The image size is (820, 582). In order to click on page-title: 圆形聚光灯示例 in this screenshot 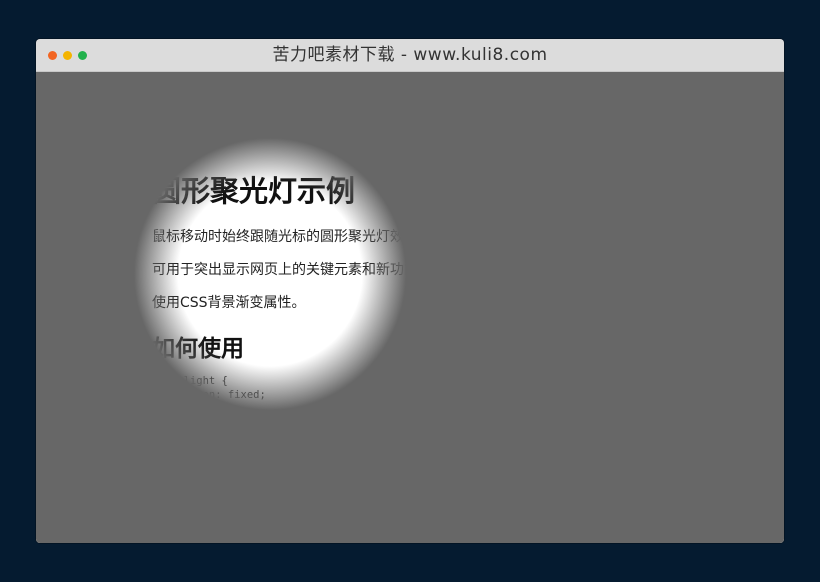, I will do `click(254, 191)`.